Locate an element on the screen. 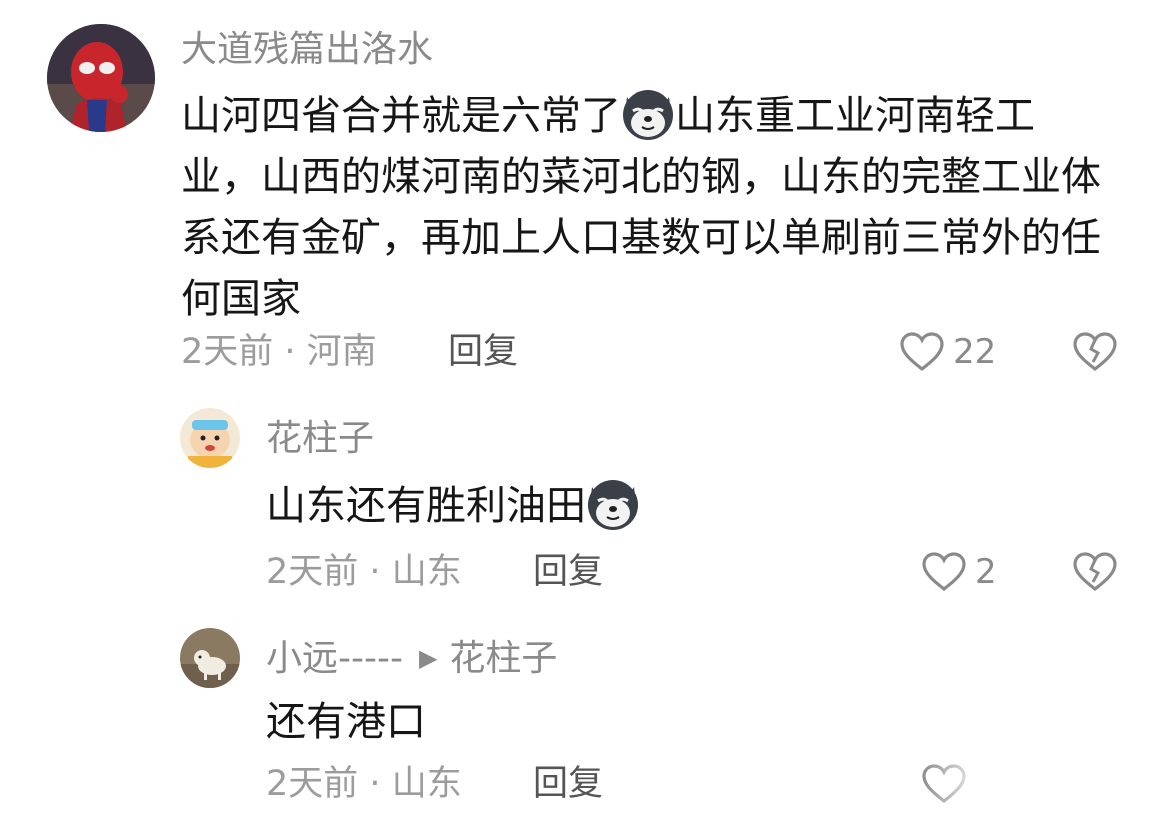 The width and height of the screenshot is (1170, 823). like-button: 22 is located at coordinates (947, 352).